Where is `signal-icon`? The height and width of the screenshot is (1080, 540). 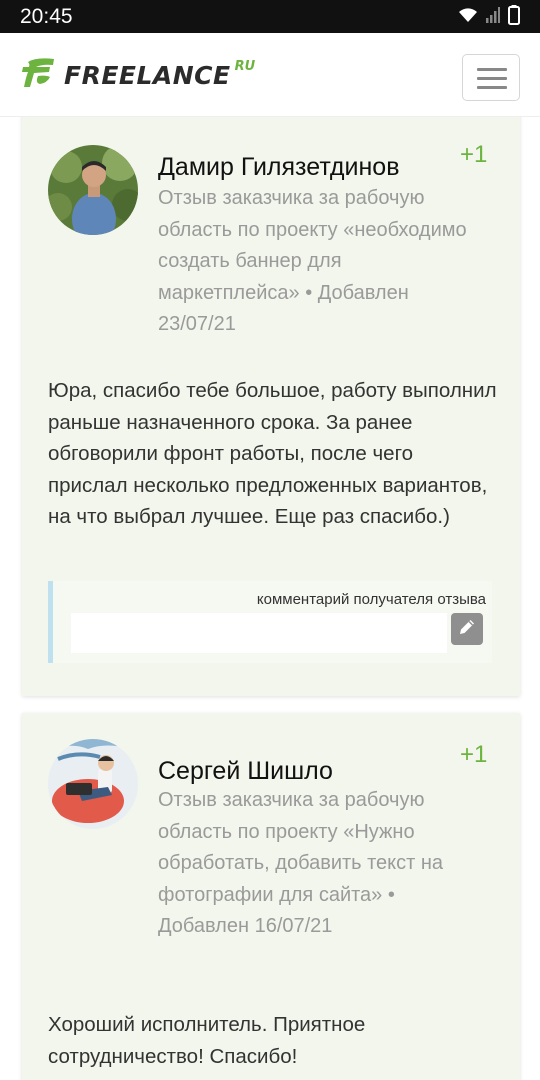
signal-icon is located at coordinates (493, 17).